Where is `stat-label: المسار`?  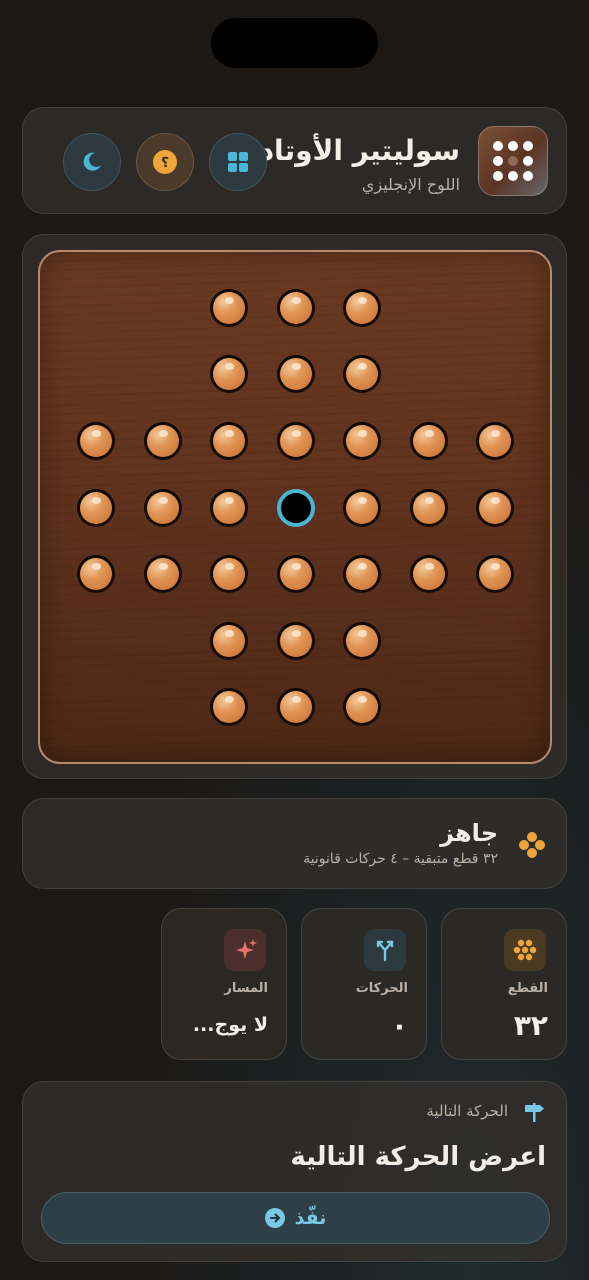
stat-label: المسار is located at coordinates (246, 988).